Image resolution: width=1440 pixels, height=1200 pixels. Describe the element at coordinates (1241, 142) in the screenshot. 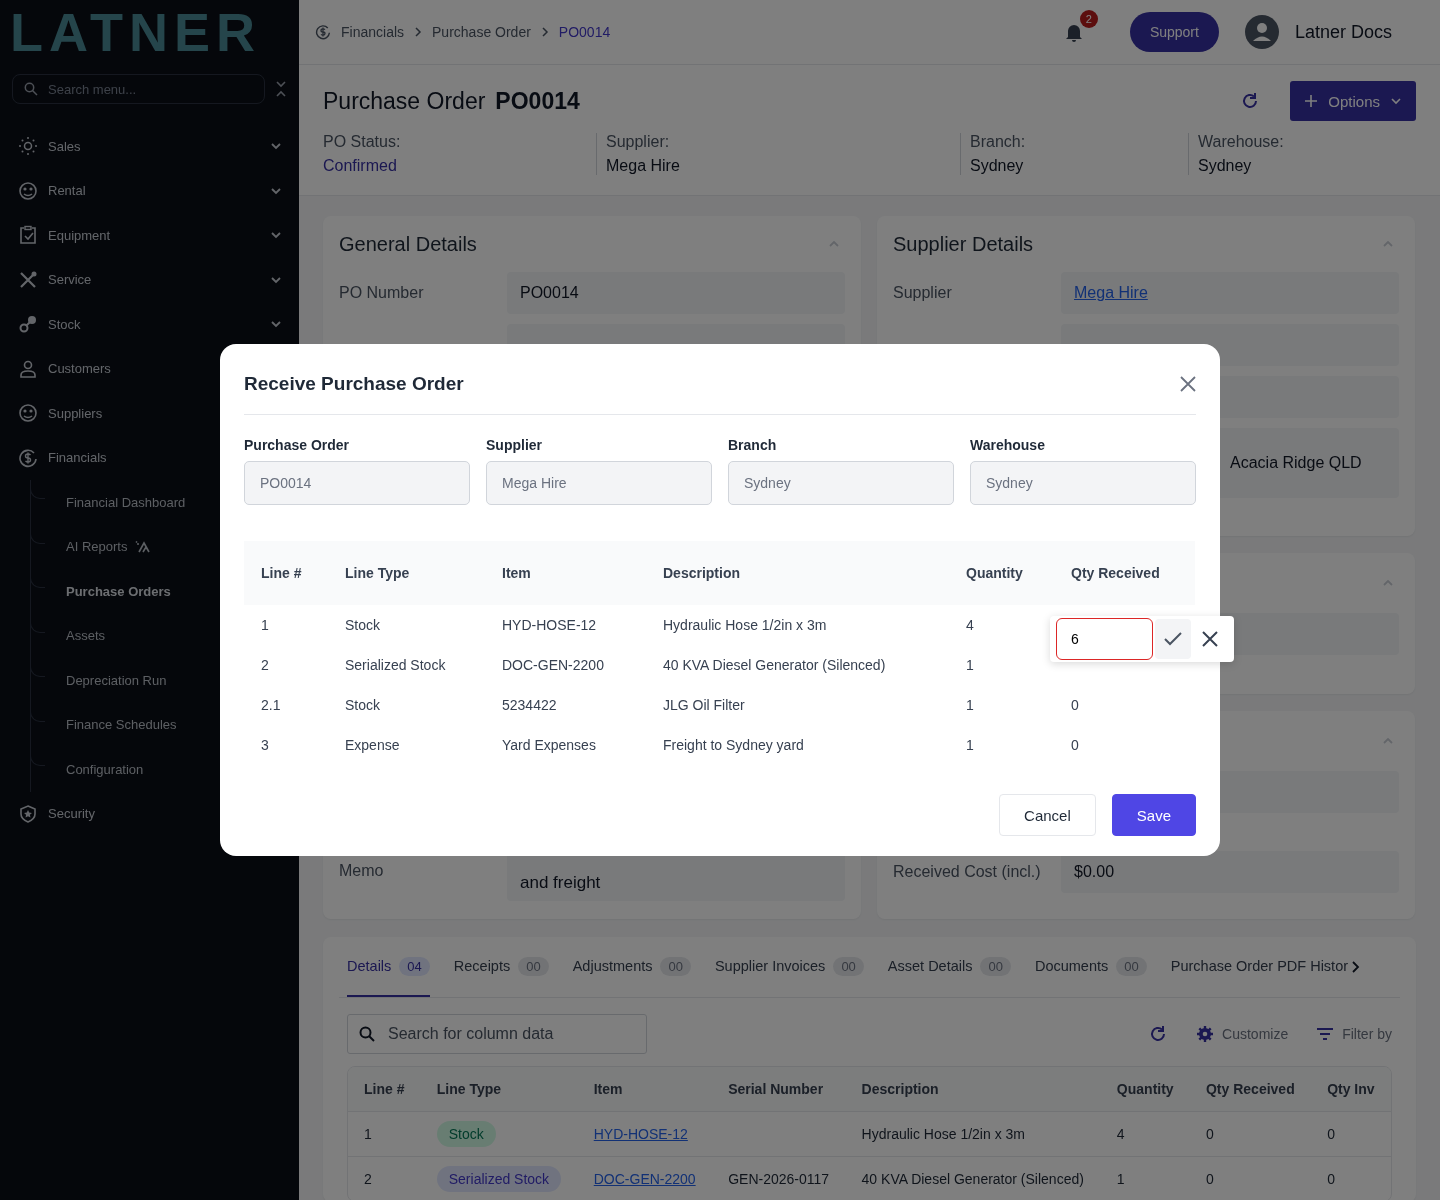

I see `summary-label: Warehouse:` at that location.